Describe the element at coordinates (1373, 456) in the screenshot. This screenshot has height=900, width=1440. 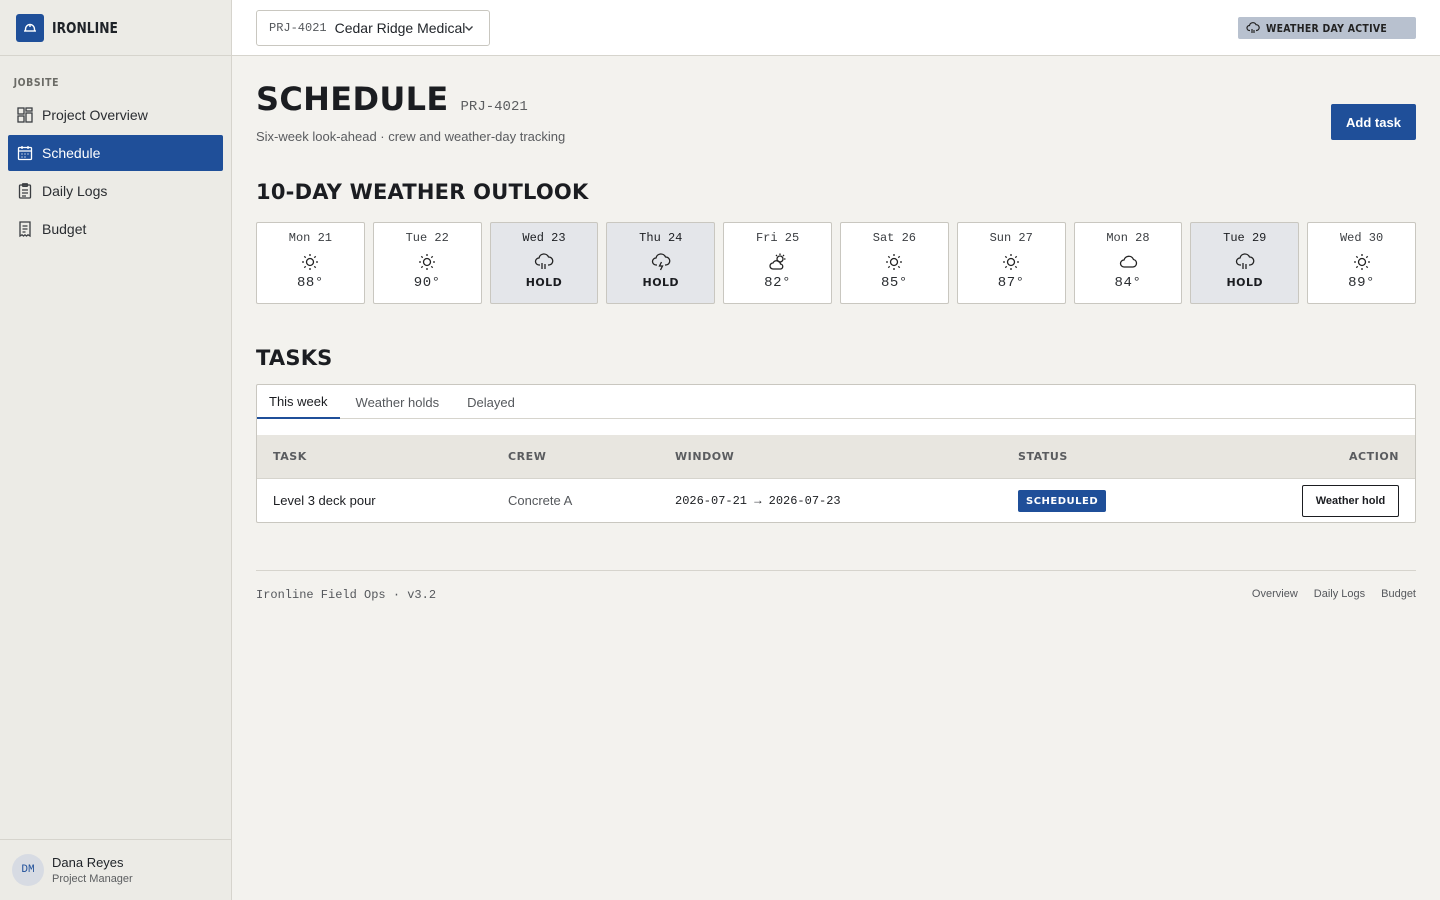
I see `column-header-action: ACTION` at that location.